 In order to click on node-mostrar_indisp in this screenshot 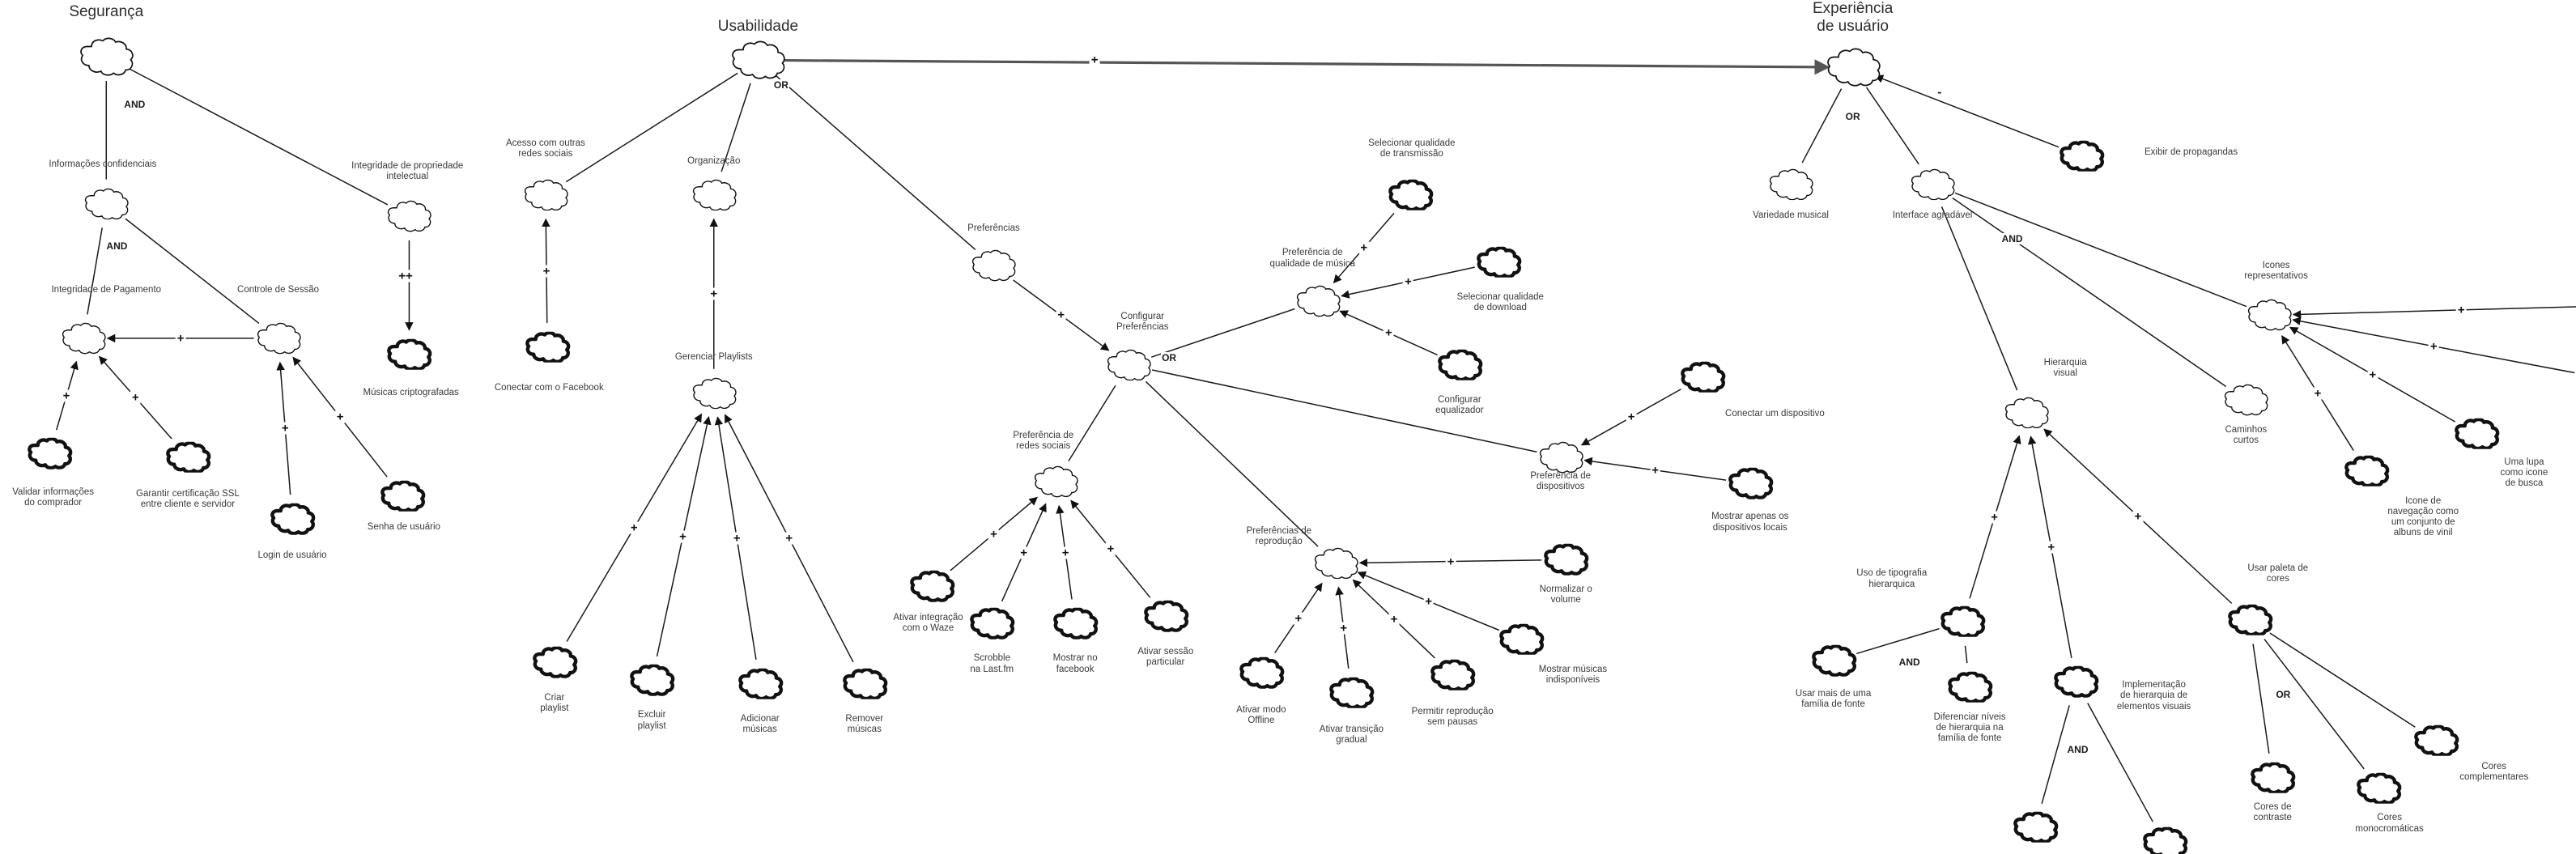, I will do `click(1521, 639)`.